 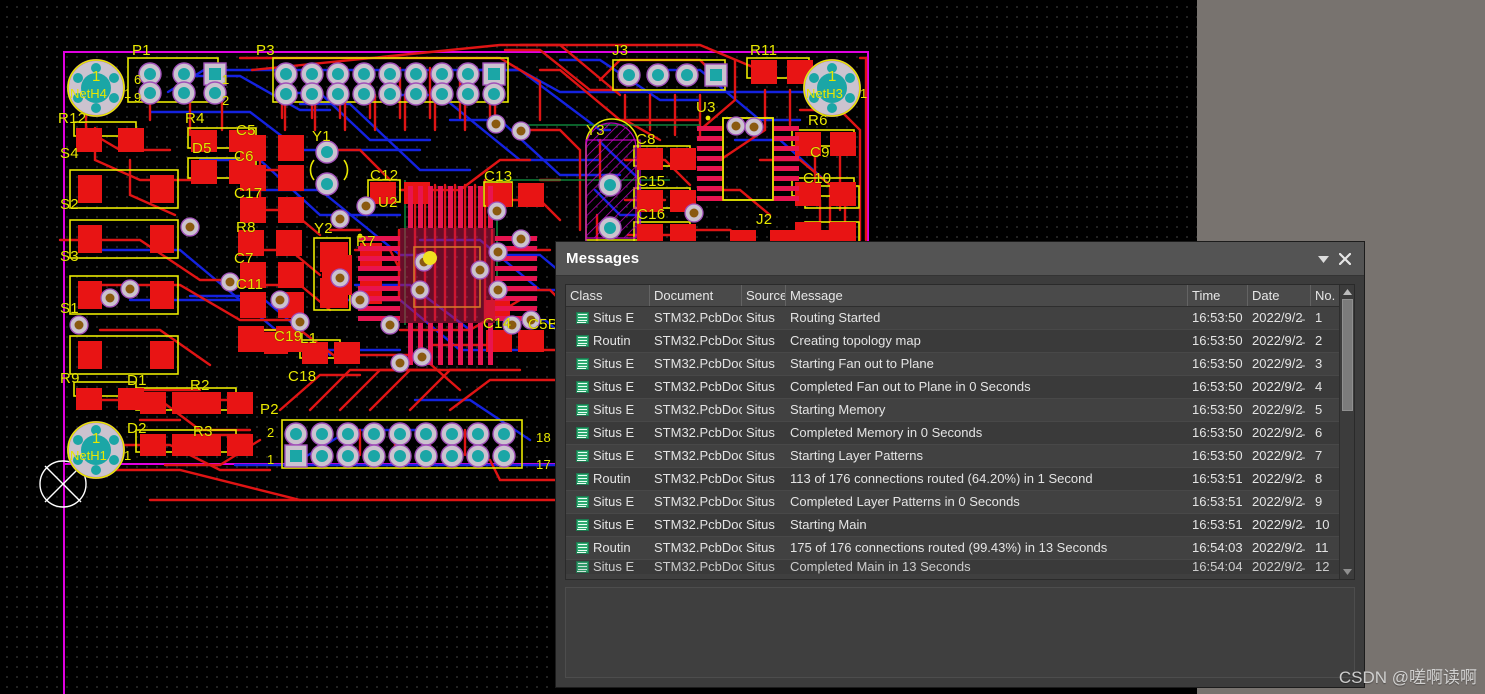 What do you see at coordinates (828, 524) in the screenshot?
I see `cell-message: Starting Main` at bounding box center [828, 524].